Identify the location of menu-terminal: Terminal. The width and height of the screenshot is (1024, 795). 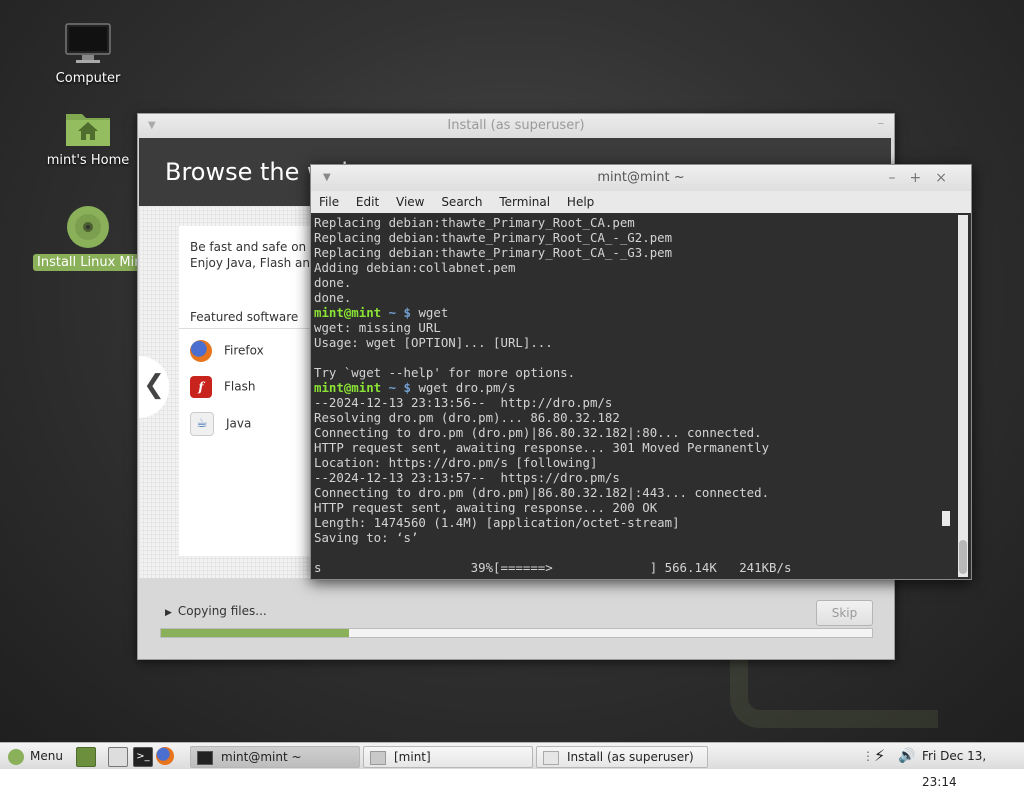
(524, 202).